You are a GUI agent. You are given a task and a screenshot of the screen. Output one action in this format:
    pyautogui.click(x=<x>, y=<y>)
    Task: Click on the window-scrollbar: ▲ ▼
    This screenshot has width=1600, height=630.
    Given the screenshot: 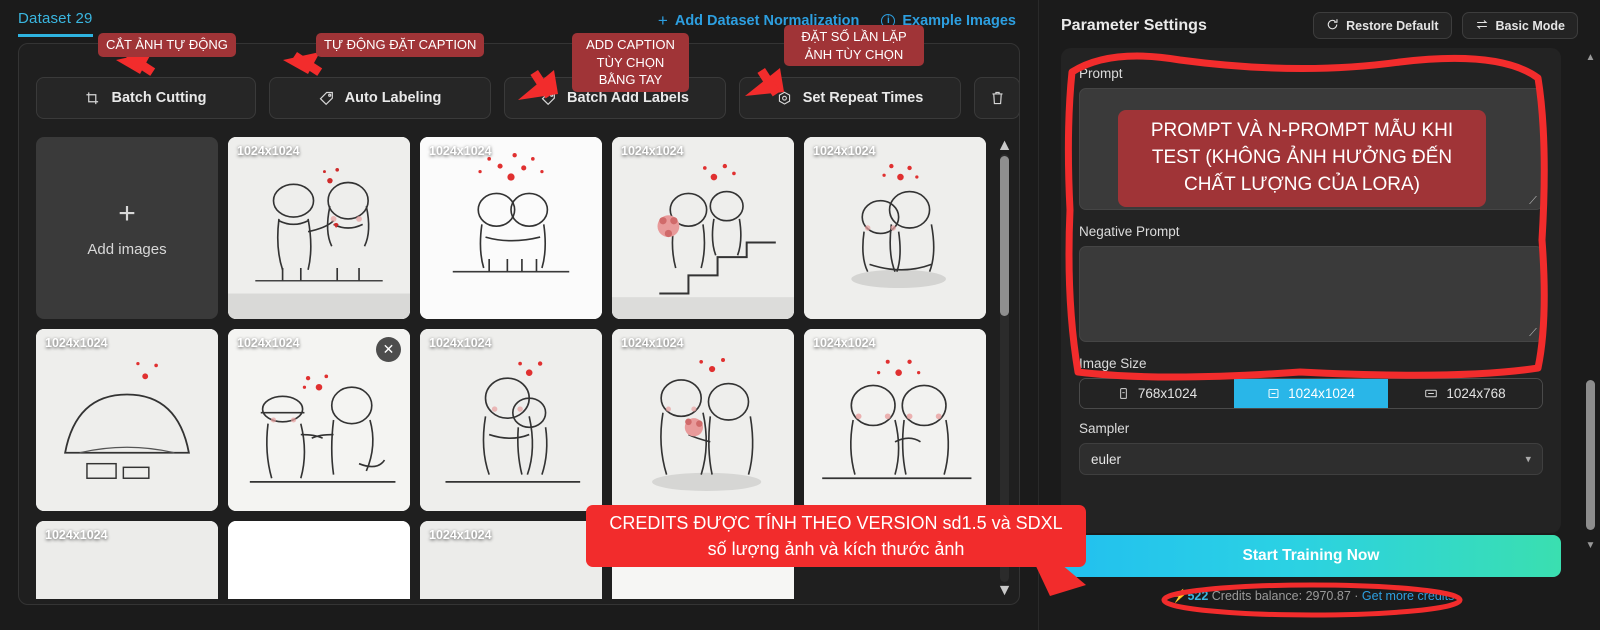 What is the action you would take?
    pyautogui.click(x=1590, y=302)
    